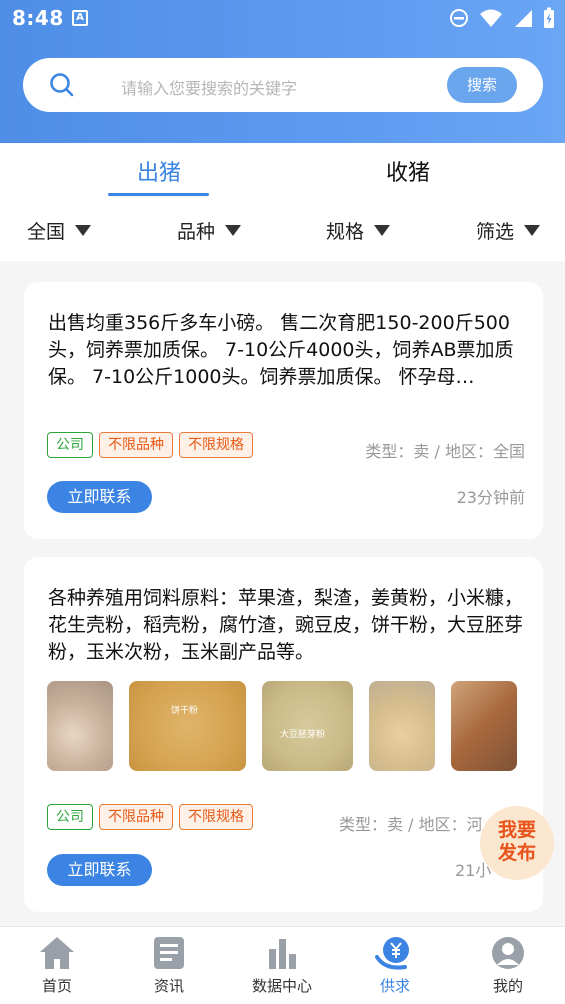  Describe the element at coordinates (394, 986) in the screenshot. I see `nav-supply-demand-label: 供求` at that location.